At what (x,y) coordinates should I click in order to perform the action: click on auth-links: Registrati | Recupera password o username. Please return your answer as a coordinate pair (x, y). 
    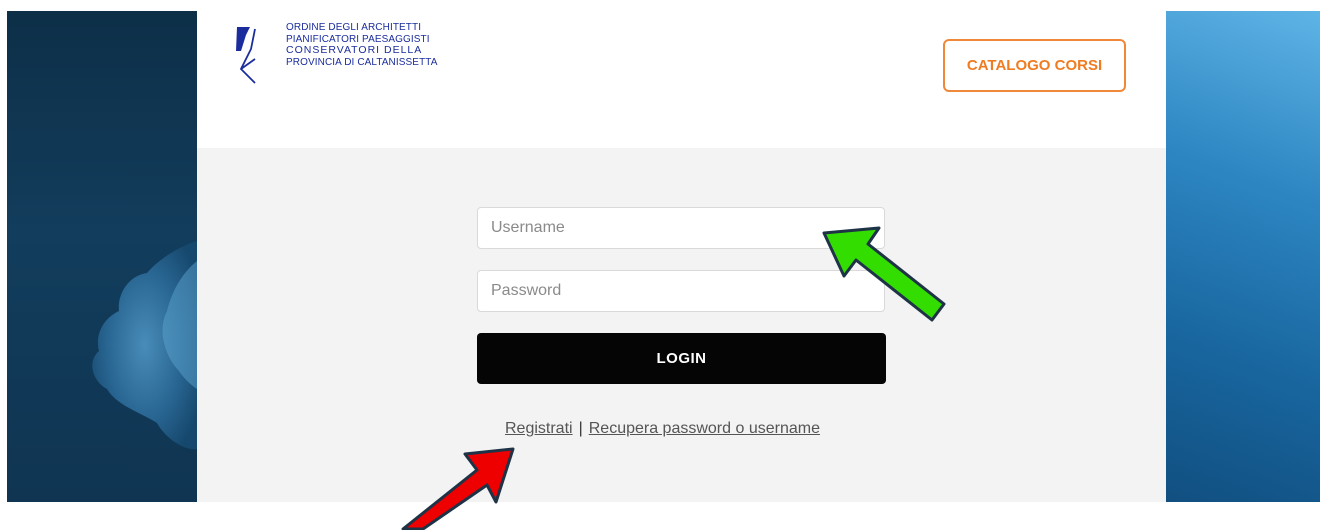
    Looking at the image, I should click on (662, 429).